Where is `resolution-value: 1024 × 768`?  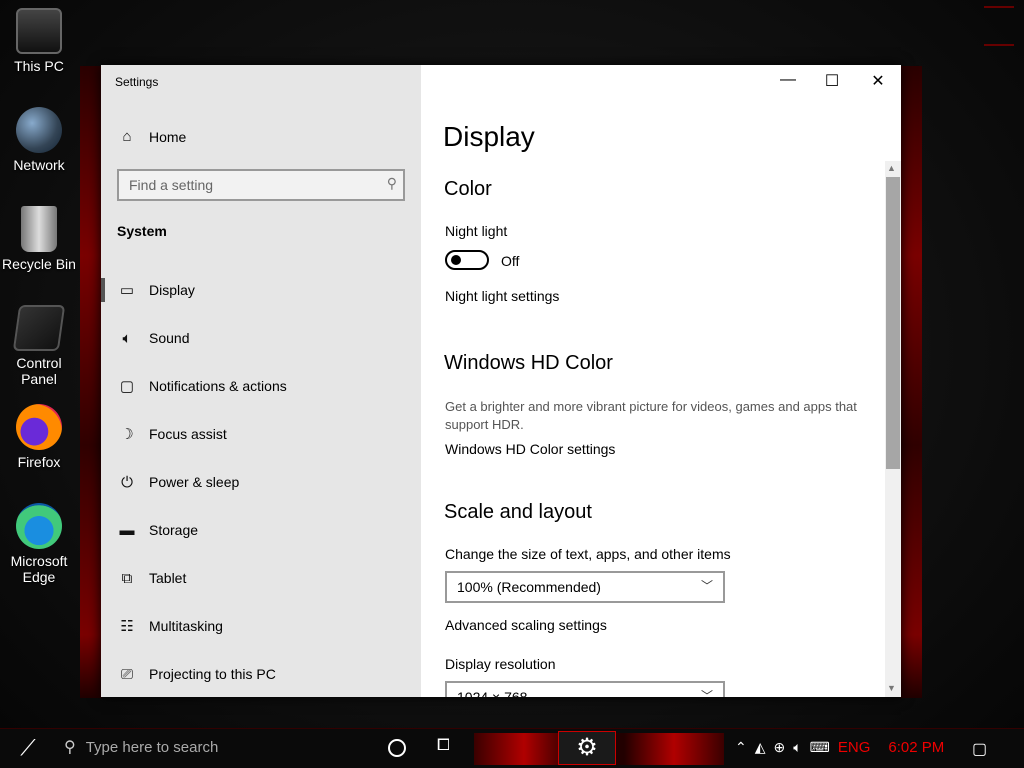
resolution-value: 1024 × 768 is located at coordinates (492, 693).